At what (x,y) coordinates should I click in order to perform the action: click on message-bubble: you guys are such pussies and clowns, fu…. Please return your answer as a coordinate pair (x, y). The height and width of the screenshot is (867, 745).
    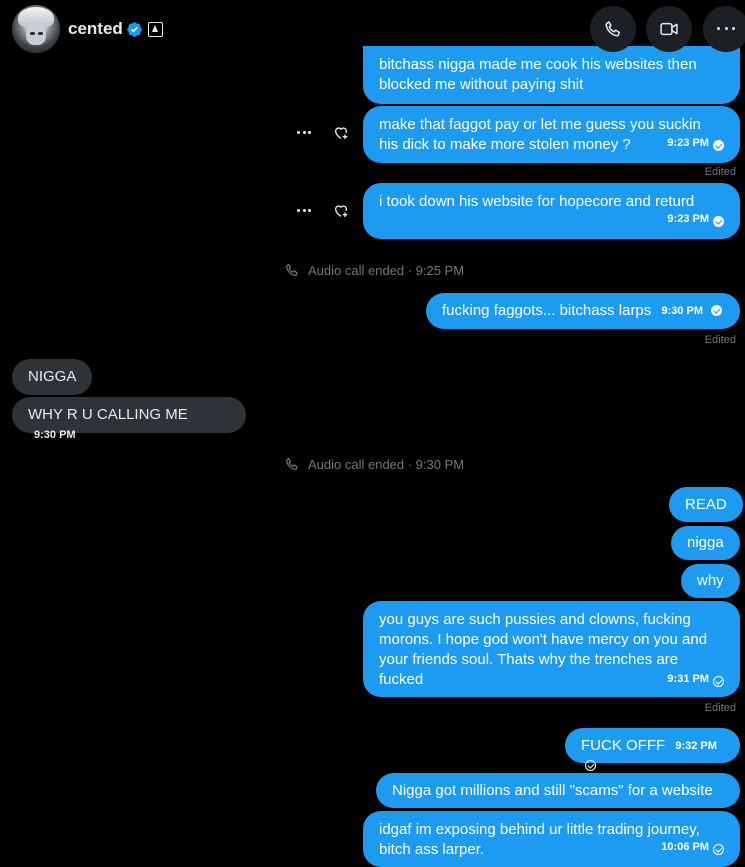
    Looking at the image, I should click on (551, 649).